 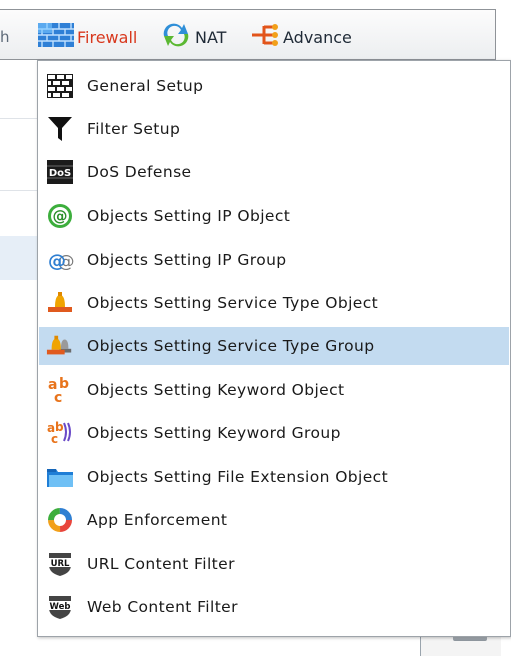 What do you see at coordinates (216, 390) in the screenshot?
I see `menu-item-label: Objects Setting Keyword Object` at bounding box center [216, 390].